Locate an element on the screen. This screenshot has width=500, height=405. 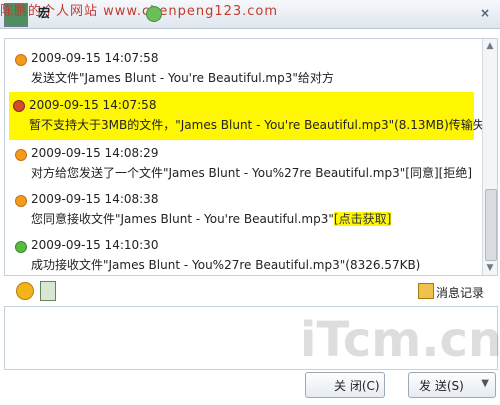
title-bar: 陈鹏的个人网站 www.chenpeng123.com 宏 × is located at coordinates (250, 14).